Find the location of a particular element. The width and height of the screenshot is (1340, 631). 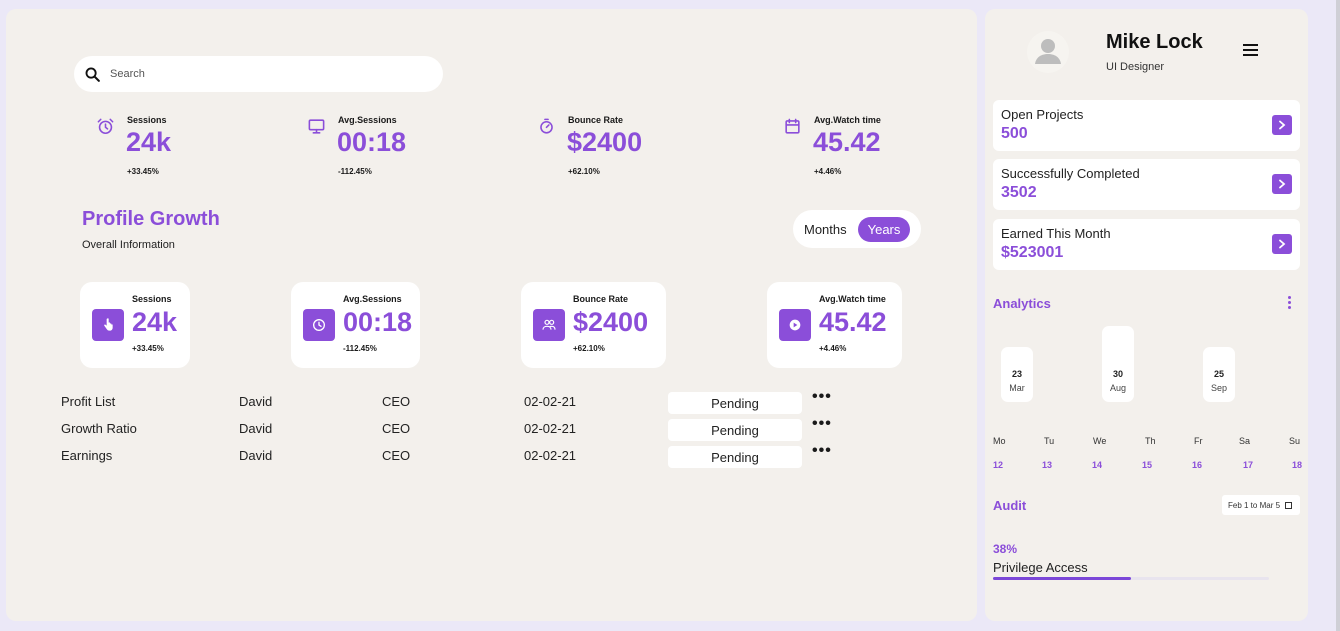

user-icon is located at coordinates (1048, 51).